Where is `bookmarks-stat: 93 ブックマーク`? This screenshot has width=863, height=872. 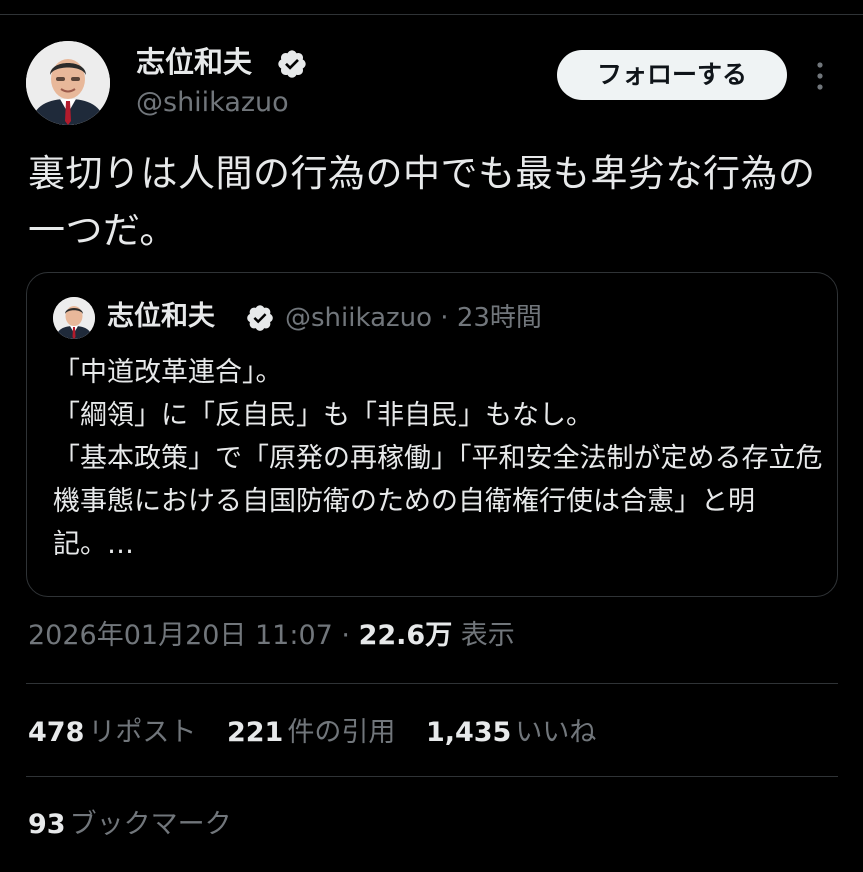 bookmarks-stat: 93 ブックマーク is located at coordinates (130, 825).